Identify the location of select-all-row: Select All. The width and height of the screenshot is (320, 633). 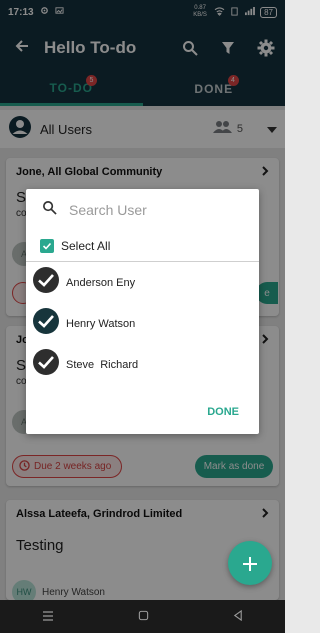
(142, 246).